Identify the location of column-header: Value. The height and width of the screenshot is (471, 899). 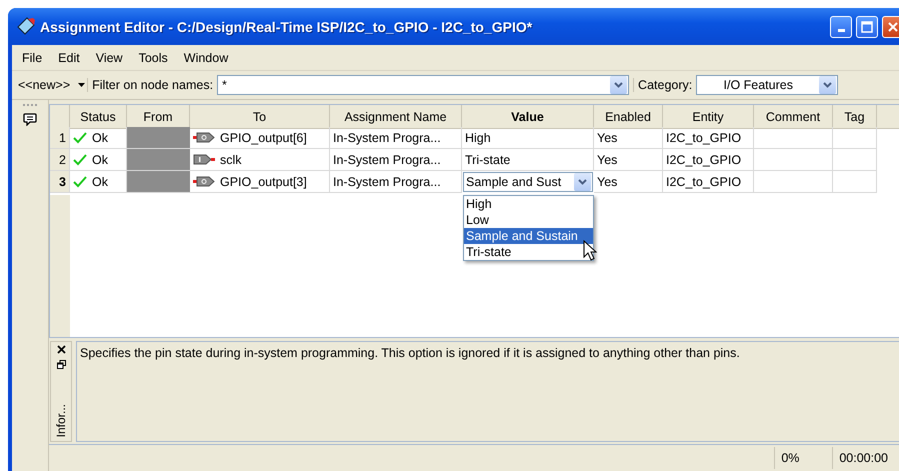
(528, 117).